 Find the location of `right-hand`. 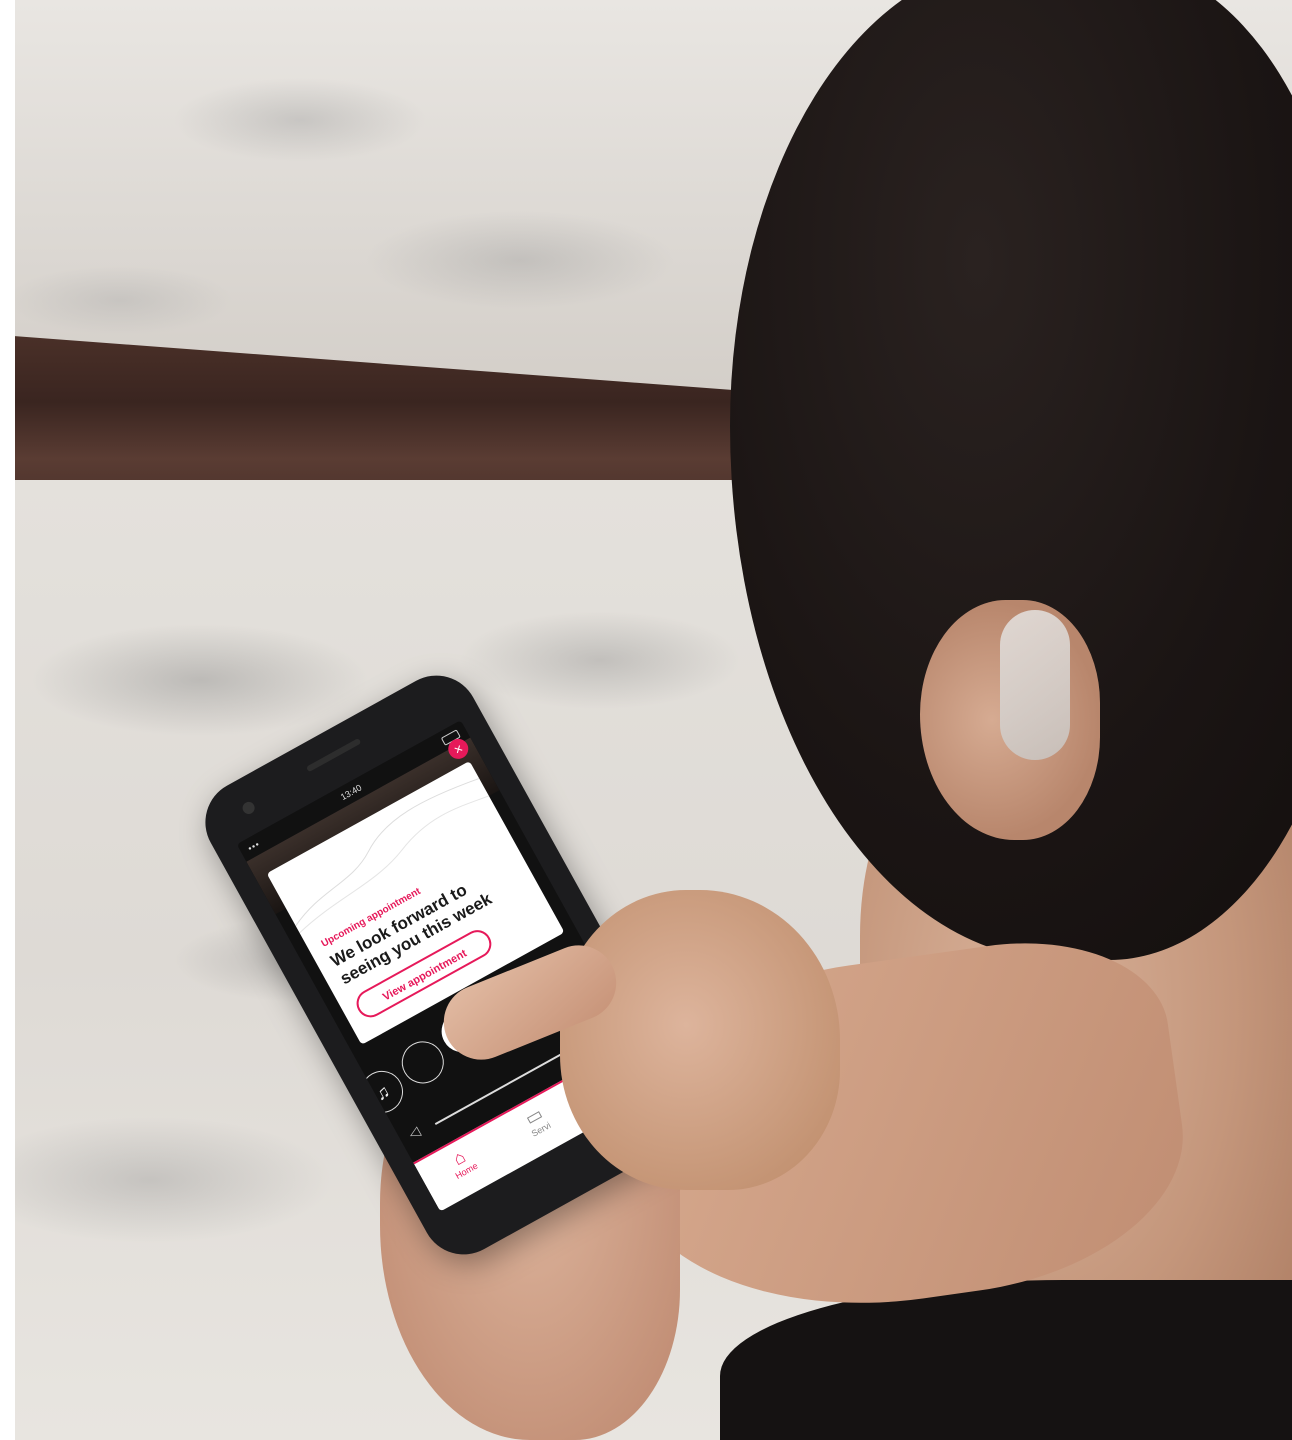

right-hand is located at coordinates (700, 1040).